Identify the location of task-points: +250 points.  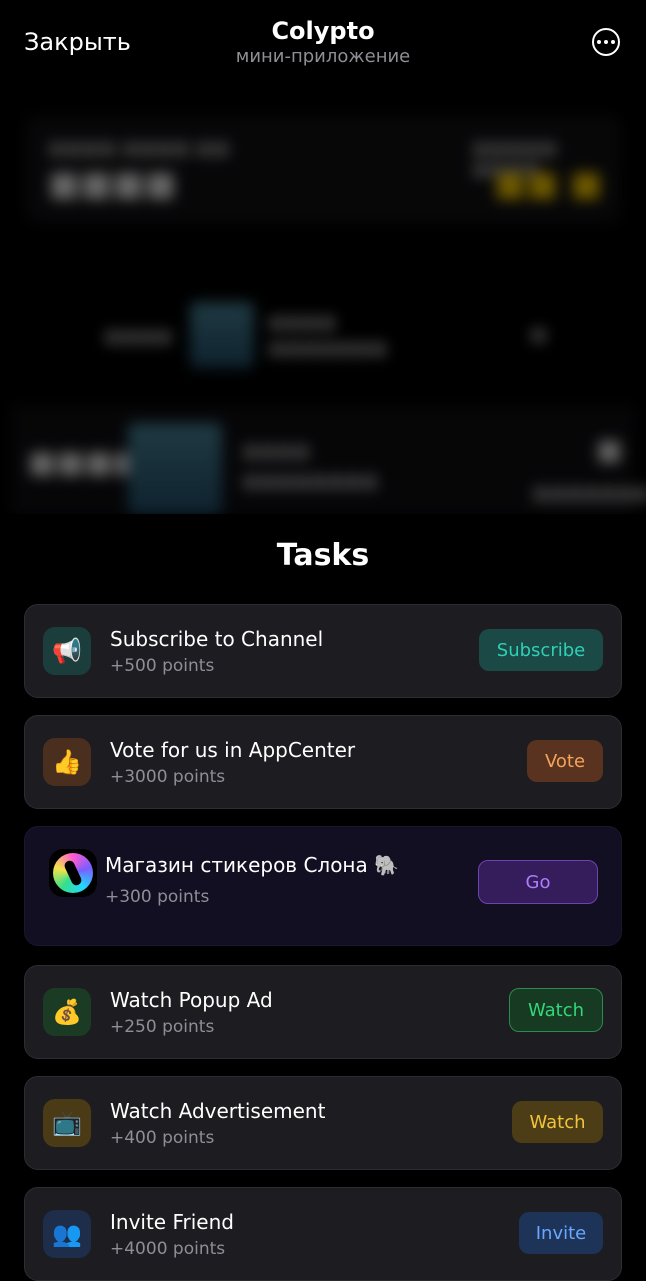
(162, 1027).